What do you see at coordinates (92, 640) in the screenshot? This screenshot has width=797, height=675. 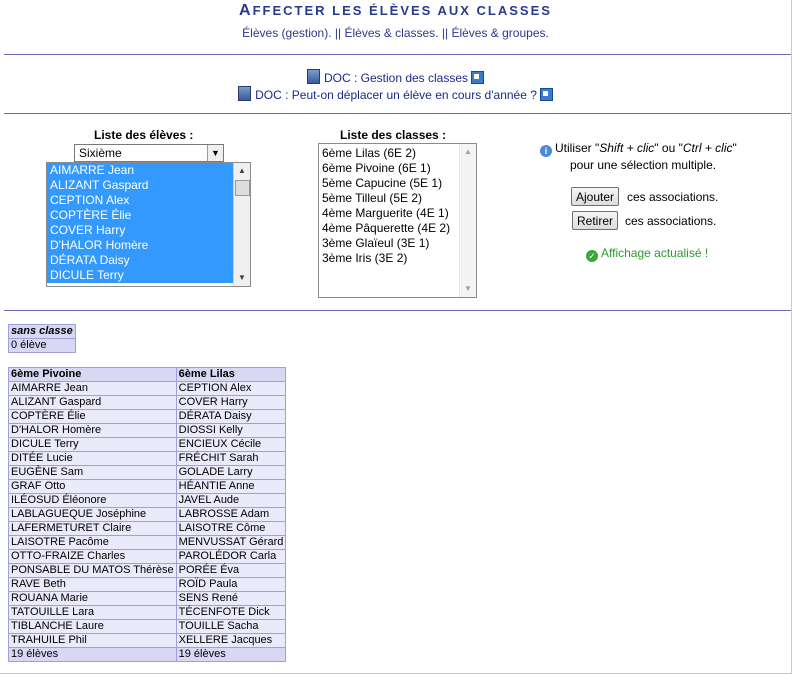 I see `student-cell: TRAHUILE Phil` at bounding box center [92, 640].